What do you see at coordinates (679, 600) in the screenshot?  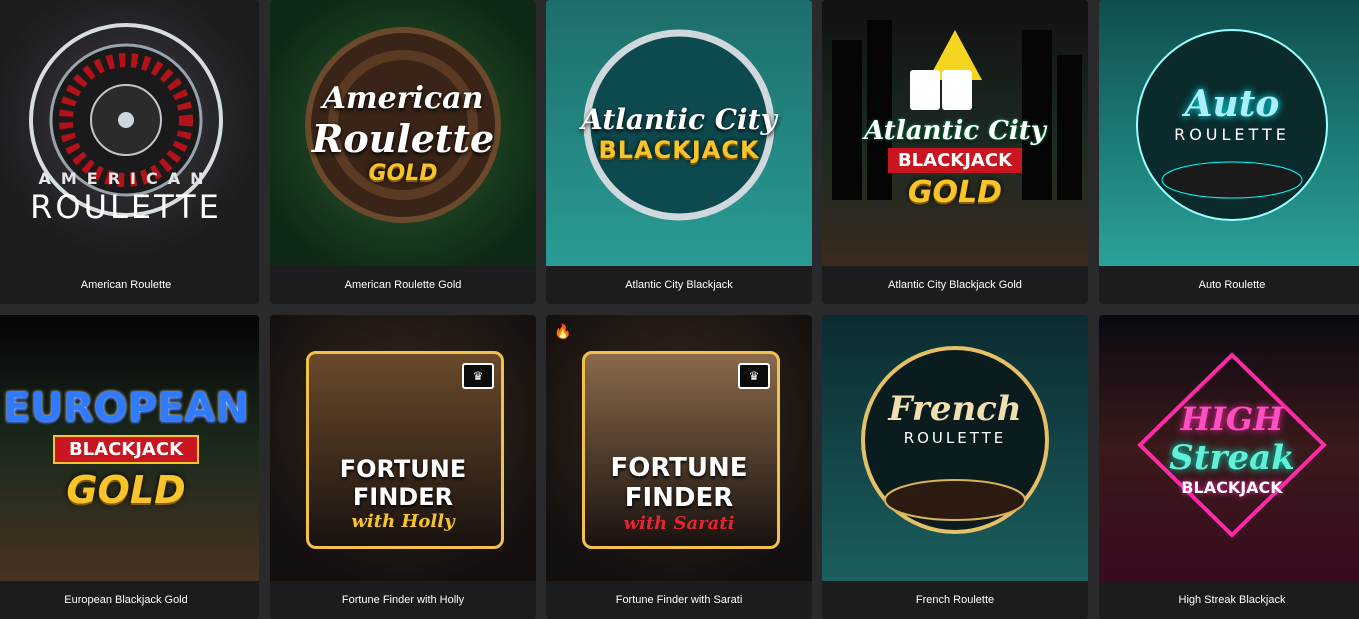 I see `game-title: Fortune Finder with Sarati` at bounding box center [679, 600].